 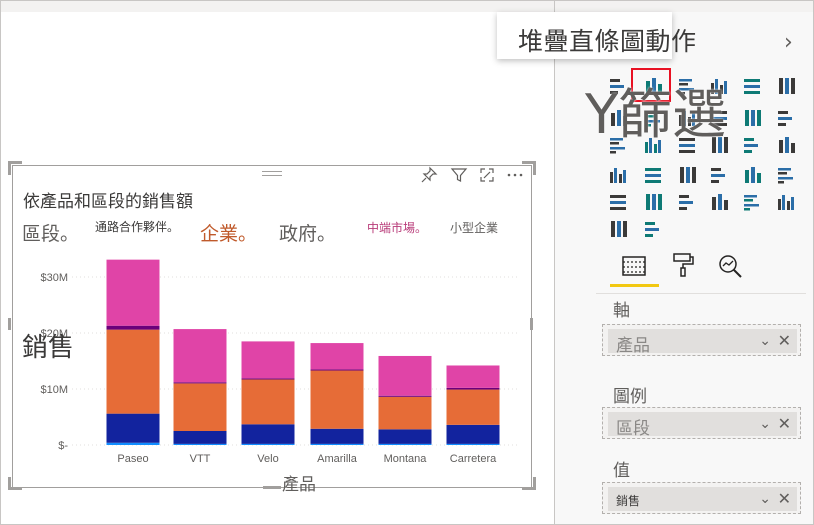 What do you see at coordinates (554, 262) in the screenshot?
I see `pane-divider` at bounding box center [554, 262].